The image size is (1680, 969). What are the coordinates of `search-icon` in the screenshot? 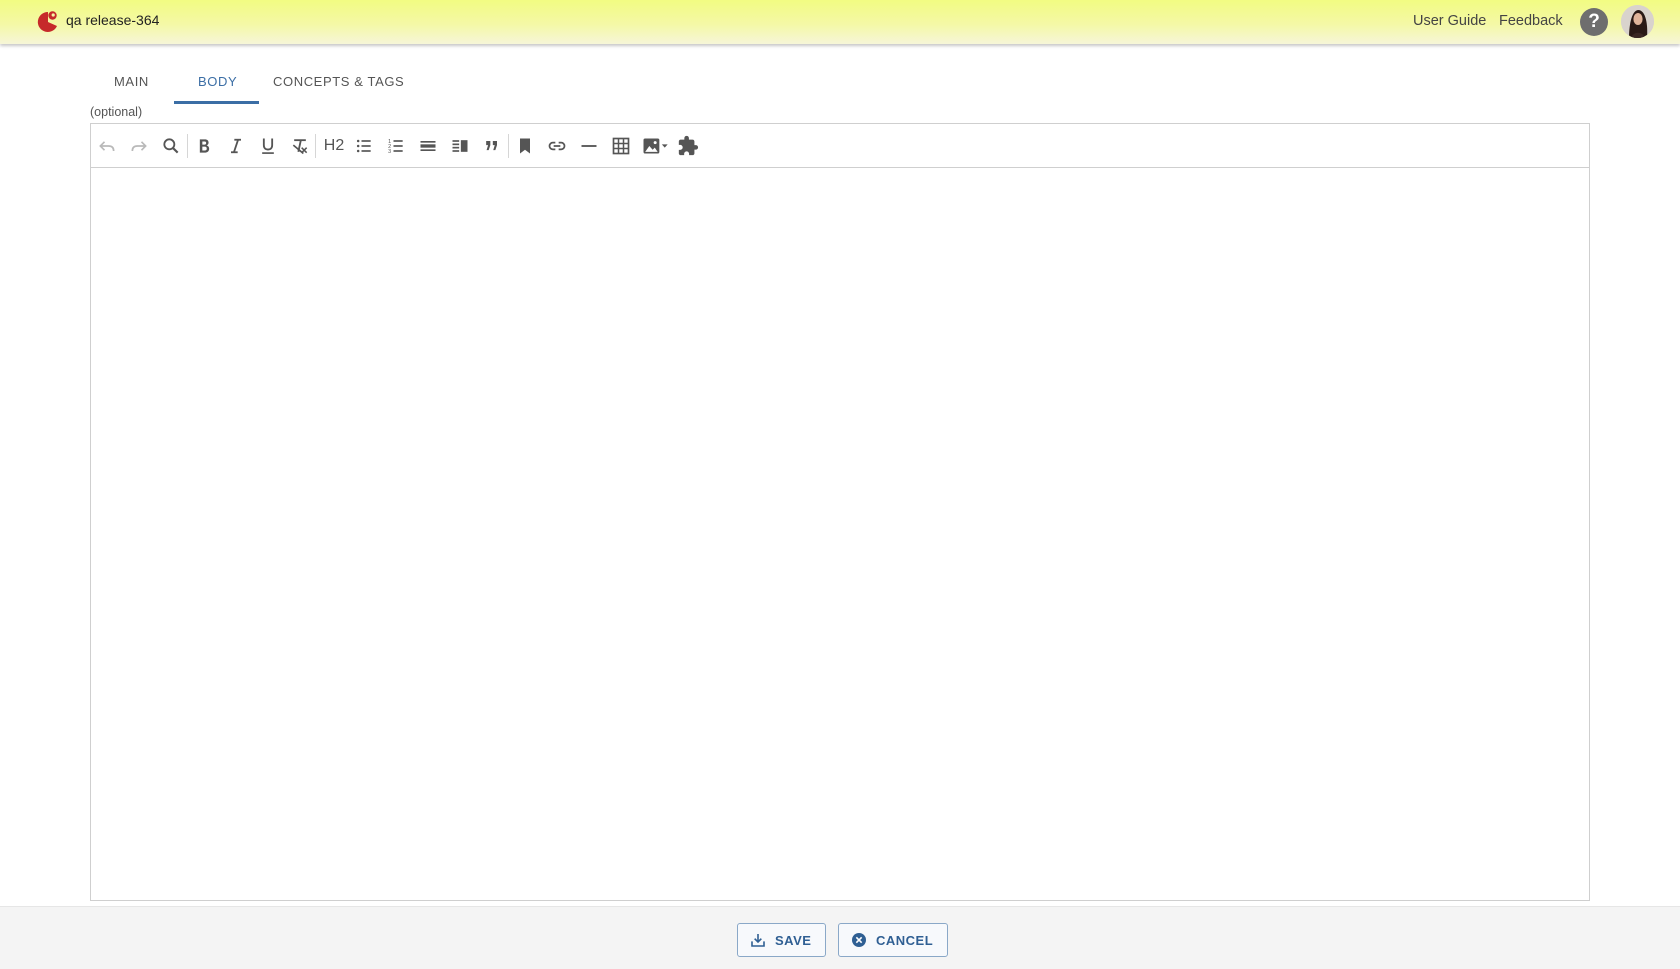 It's located at (171, 146).